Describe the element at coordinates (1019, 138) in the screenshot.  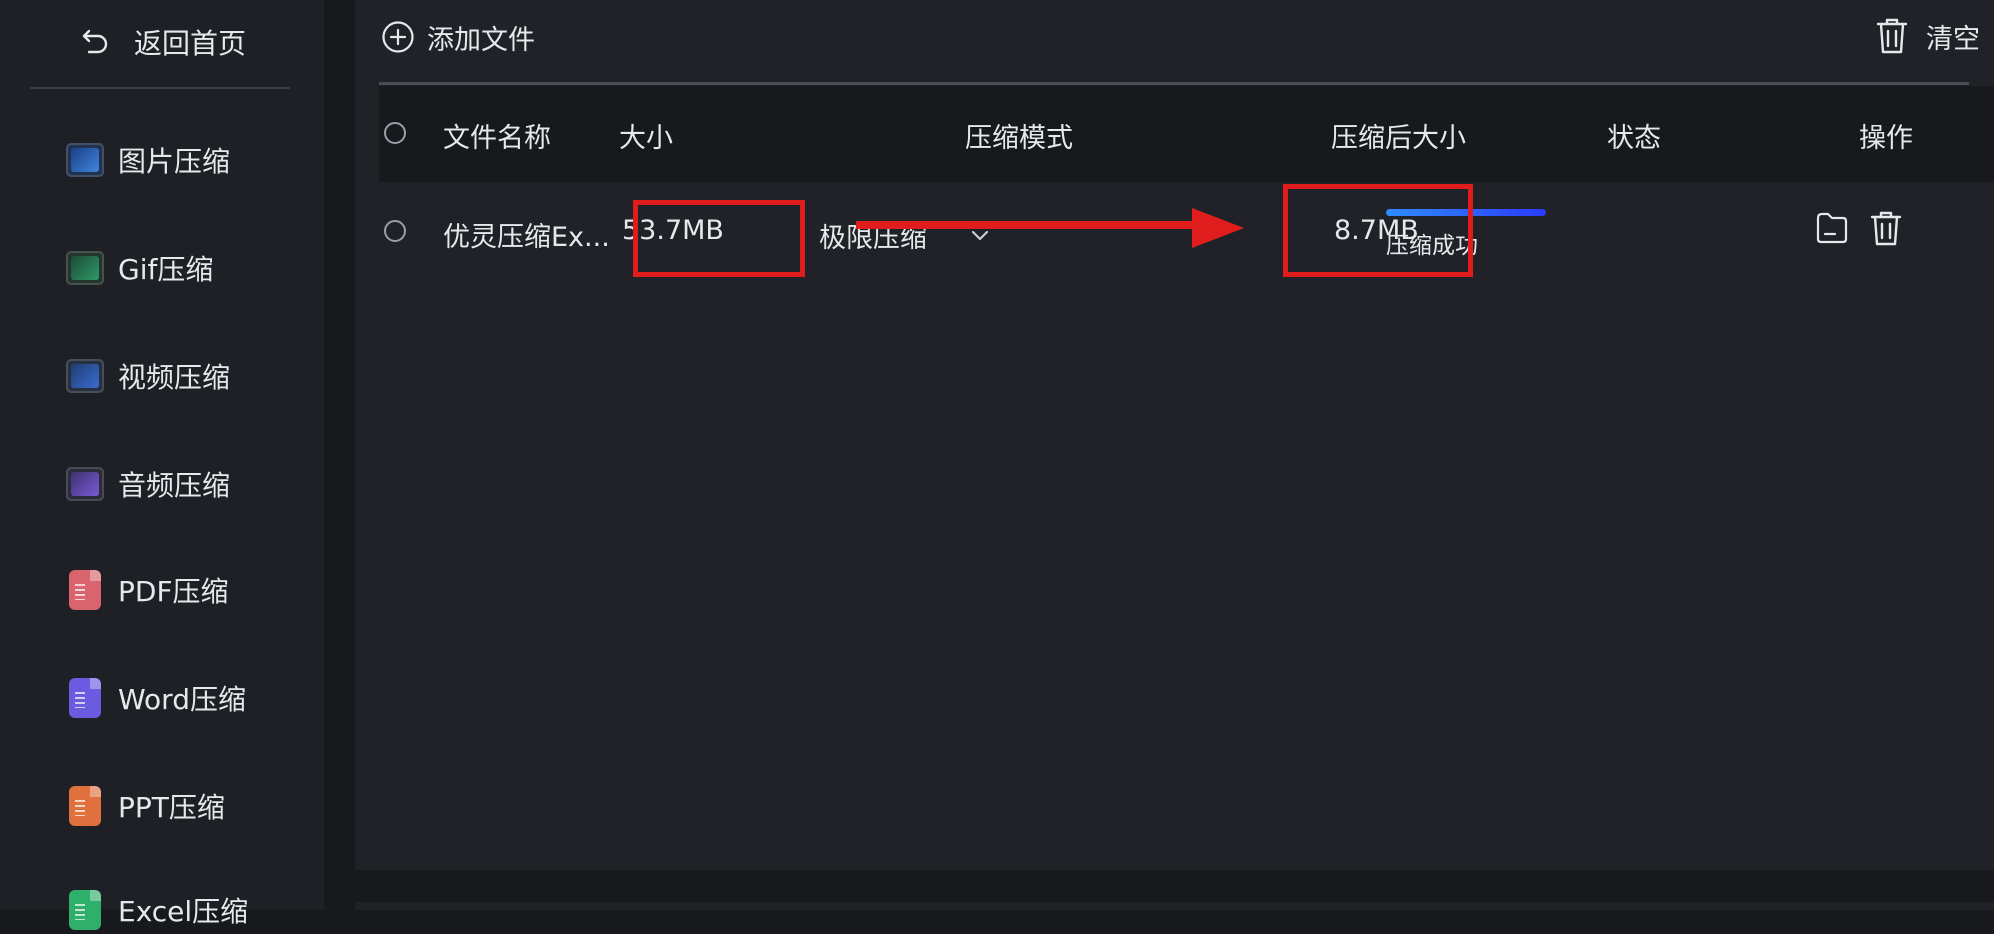
I see `column-header-mode: 压缩模式` at that location.